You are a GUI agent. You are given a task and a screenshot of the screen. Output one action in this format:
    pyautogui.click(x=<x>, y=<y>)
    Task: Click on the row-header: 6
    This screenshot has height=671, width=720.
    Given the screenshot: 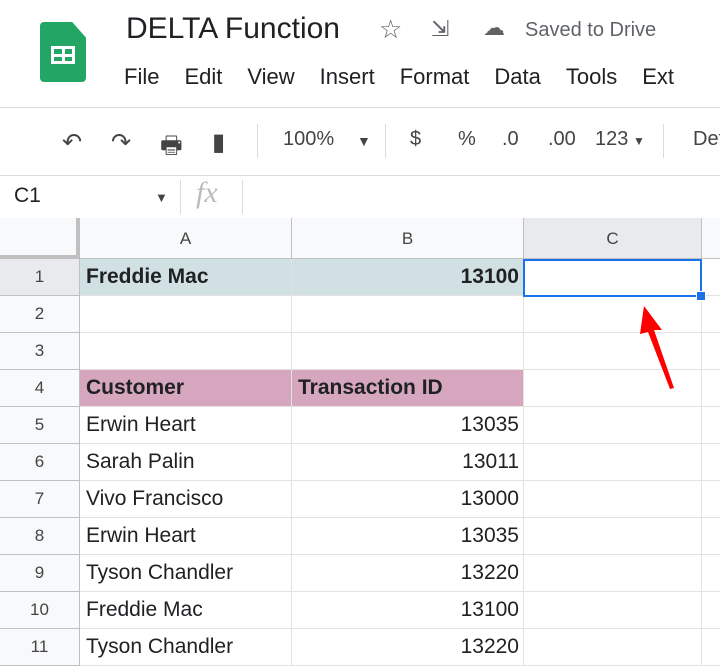 What is the action you would take?
    pyautogui.click(x=40, y=462)
    